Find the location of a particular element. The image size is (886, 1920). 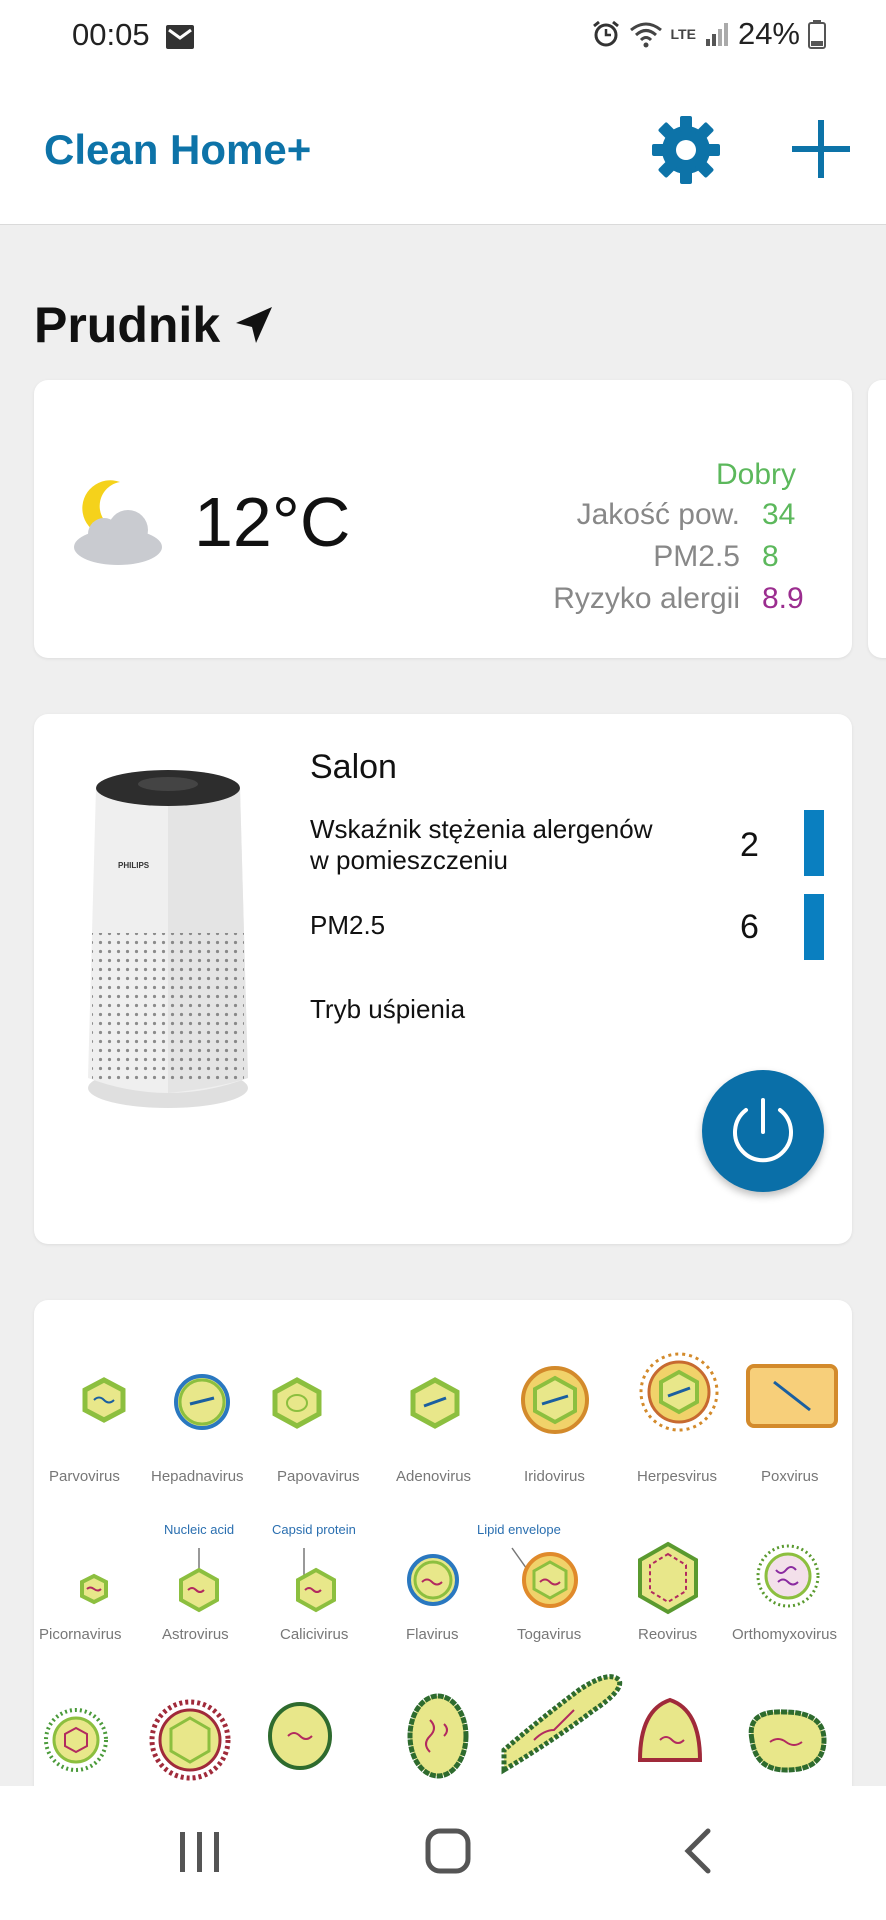

air-purifier-image: PHILIPS is located at coordinates (168, 939).